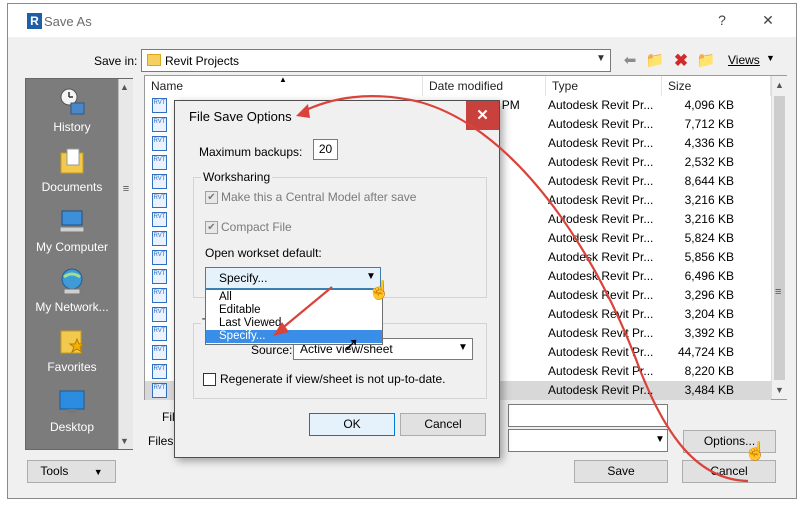 The height and width of the screenshot is (506, 805). I want to click on annotation-arrowhead-top, so click(303, 111).